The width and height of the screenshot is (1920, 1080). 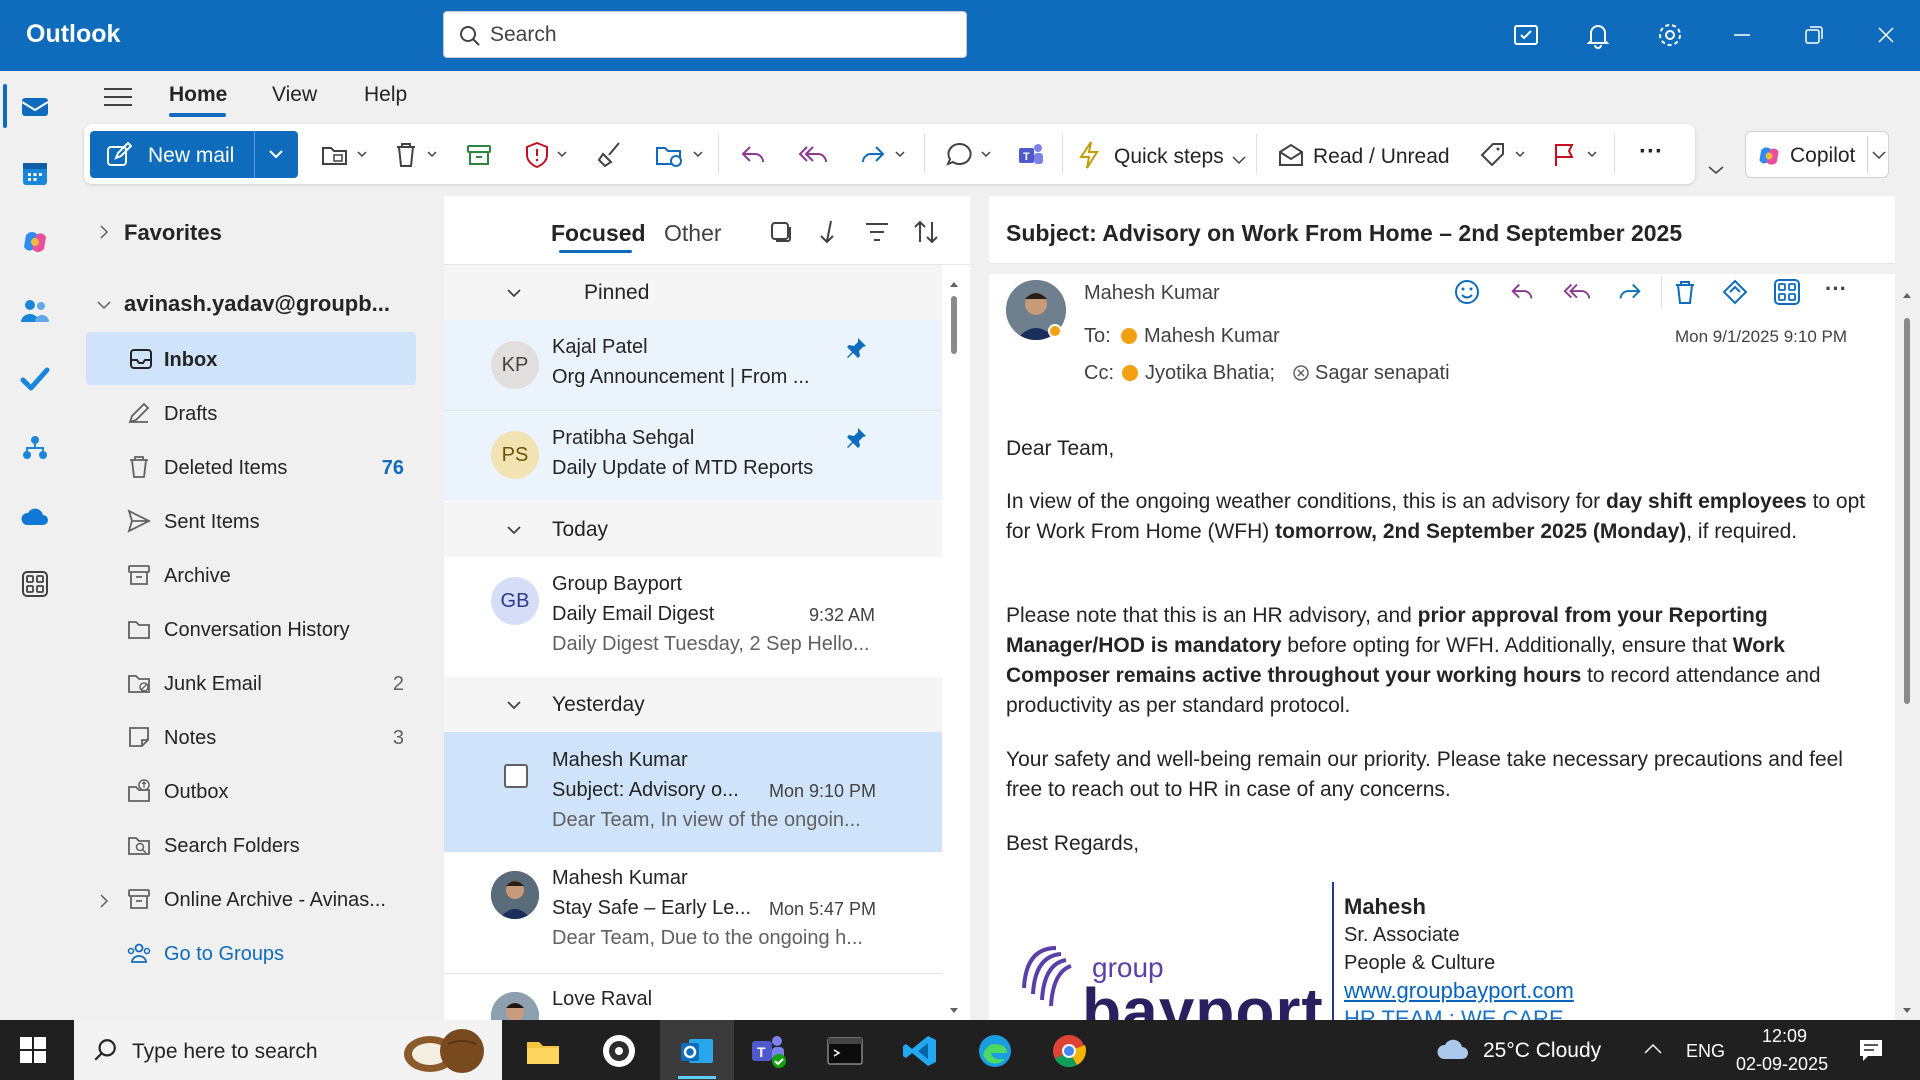 I want to click on teams-icon: T, so click(x=1031, y=155).